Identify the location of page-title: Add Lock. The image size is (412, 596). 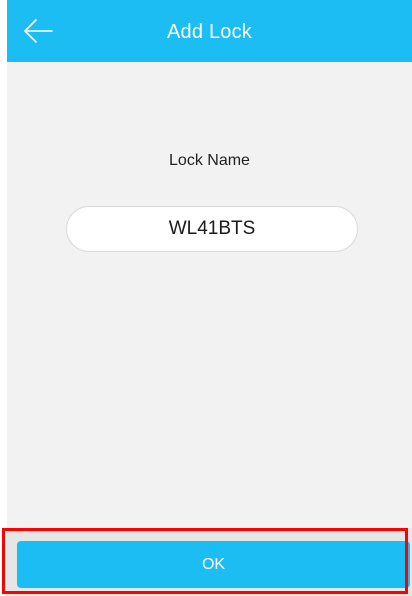
(209, 32).